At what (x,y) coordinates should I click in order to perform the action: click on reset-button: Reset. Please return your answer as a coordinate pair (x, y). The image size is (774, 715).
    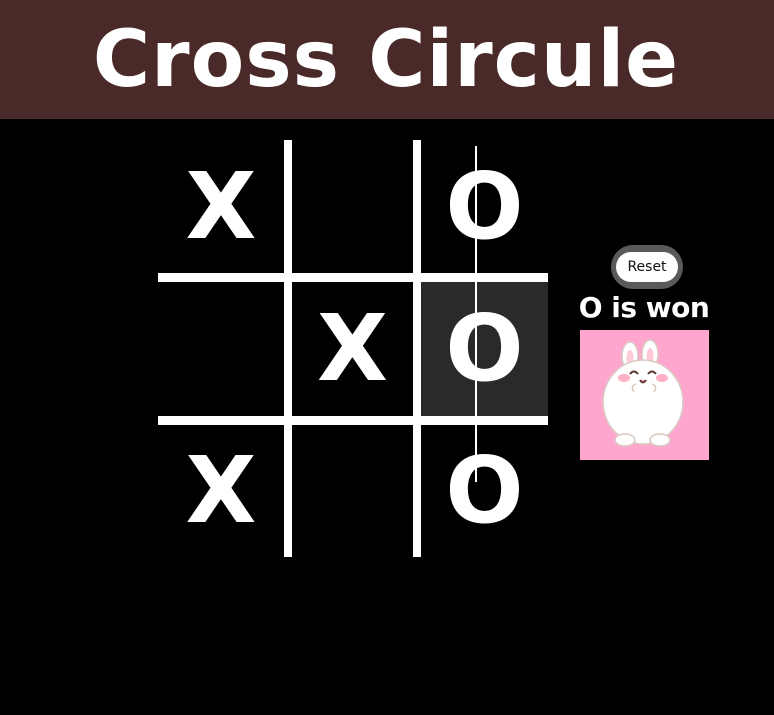
    Looking at the image, I should click on (647, 267).